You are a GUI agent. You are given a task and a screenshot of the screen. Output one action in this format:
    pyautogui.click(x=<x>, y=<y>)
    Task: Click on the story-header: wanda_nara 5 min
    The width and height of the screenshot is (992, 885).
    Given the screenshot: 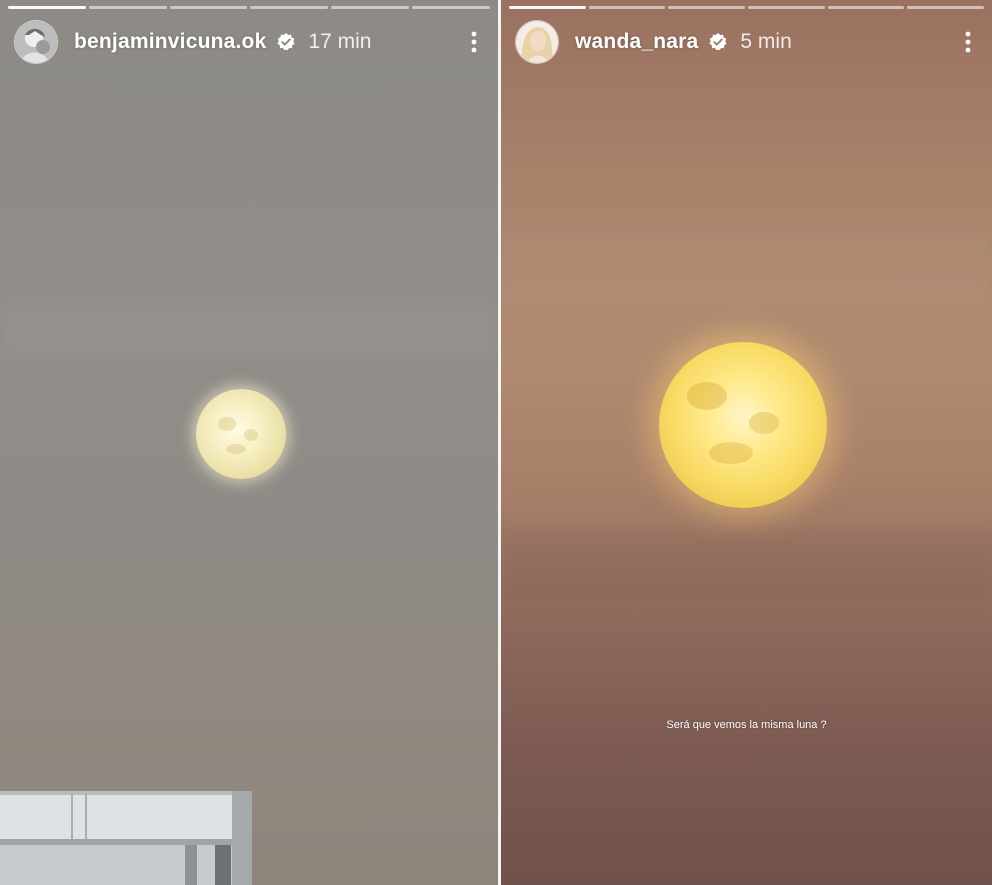 What is the action you would take?
    pyautogui.click(x=746, y=42)
    